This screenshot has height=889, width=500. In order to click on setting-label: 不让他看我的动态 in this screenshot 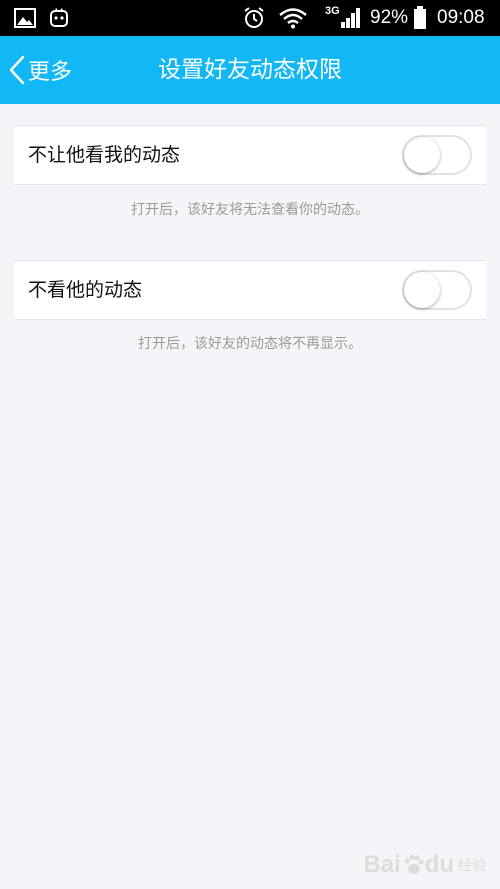, I will do `click(104, 155)`.